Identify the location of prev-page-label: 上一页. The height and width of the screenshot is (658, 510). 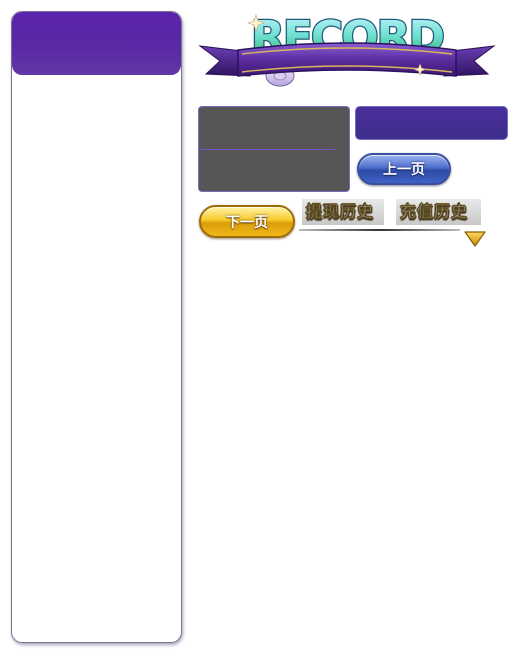
(404, 170).